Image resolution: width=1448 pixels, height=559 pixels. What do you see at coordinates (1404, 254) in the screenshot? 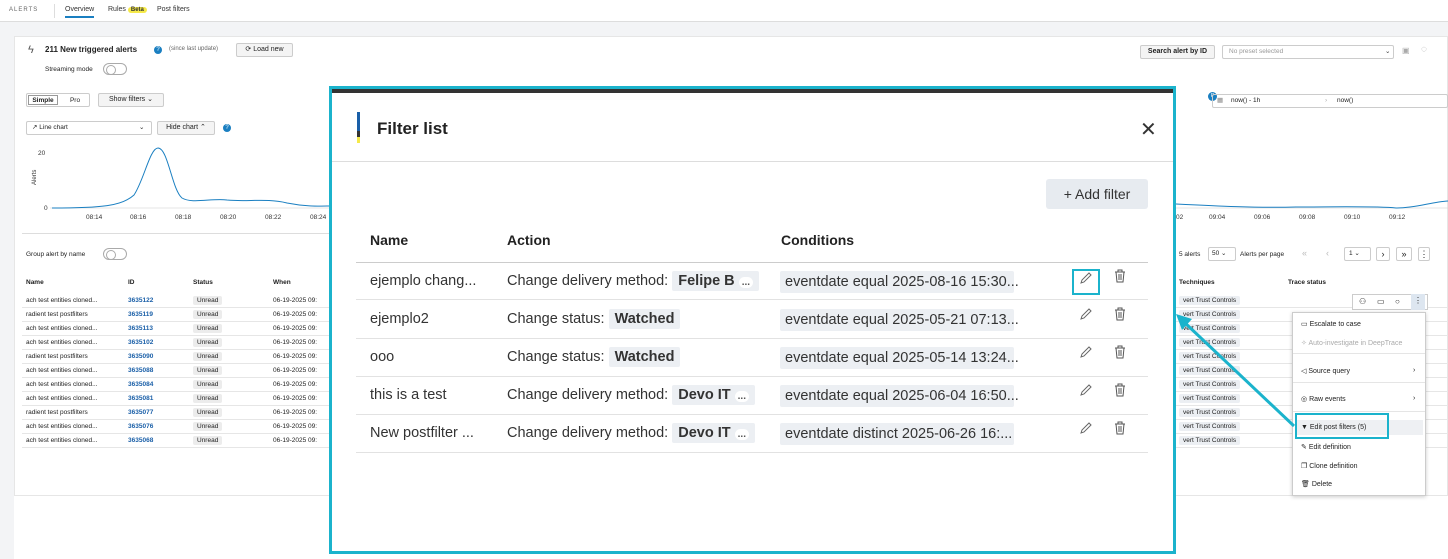
I see `last-page-icon: »` at bounding box center [1404, 254].